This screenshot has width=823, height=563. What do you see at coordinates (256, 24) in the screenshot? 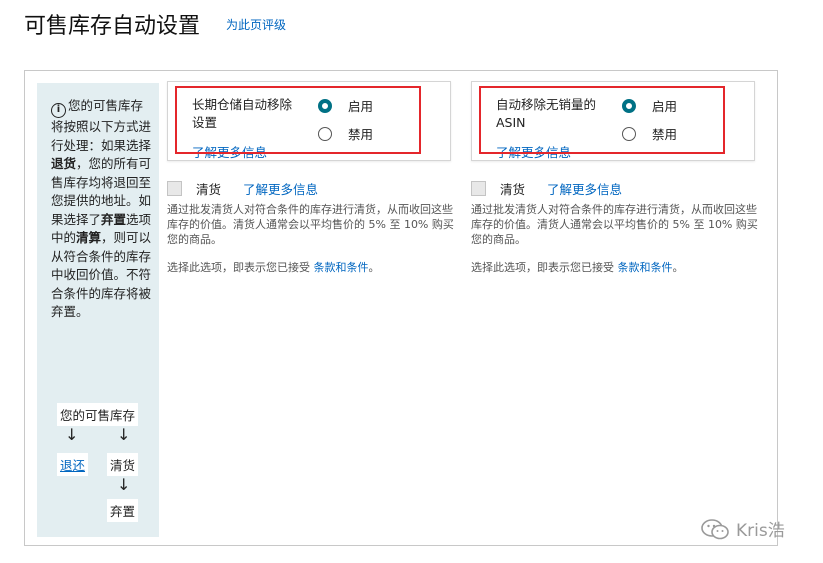
I see `rate-page-link: 为此页评级` at bounding box center [256, 24].